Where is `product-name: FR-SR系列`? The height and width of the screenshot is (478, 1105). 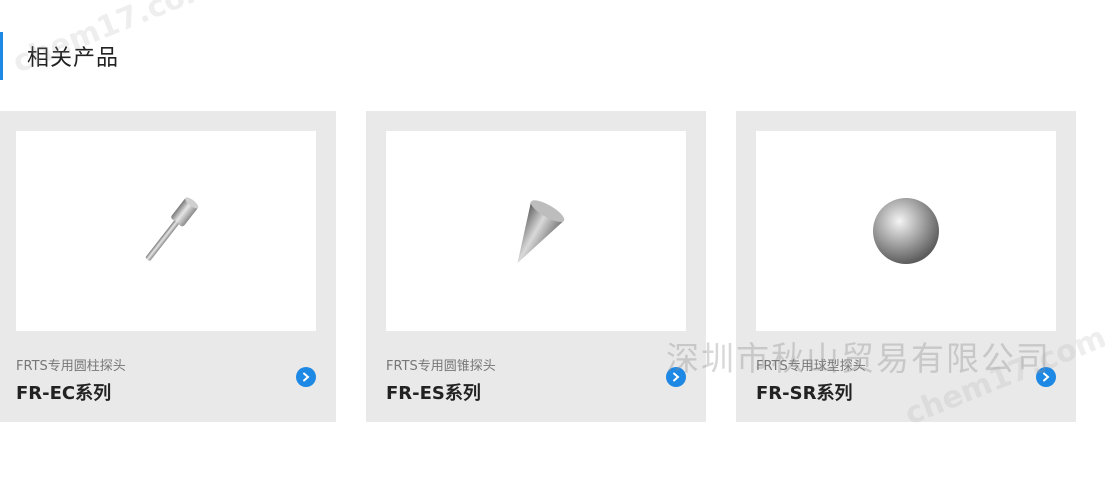 product-name: FR-SR系列 is located at coordinates (804, 392).